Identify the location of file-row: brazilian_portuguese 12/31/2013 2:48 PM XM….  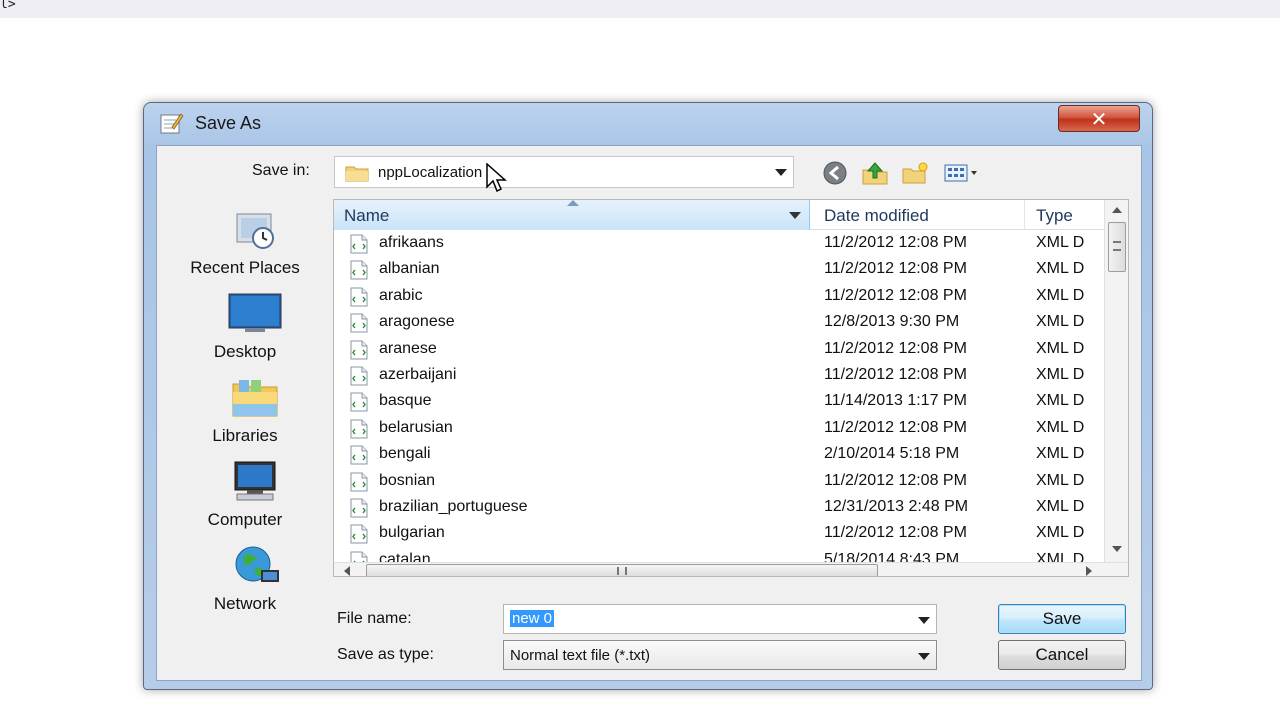
(724, 508).